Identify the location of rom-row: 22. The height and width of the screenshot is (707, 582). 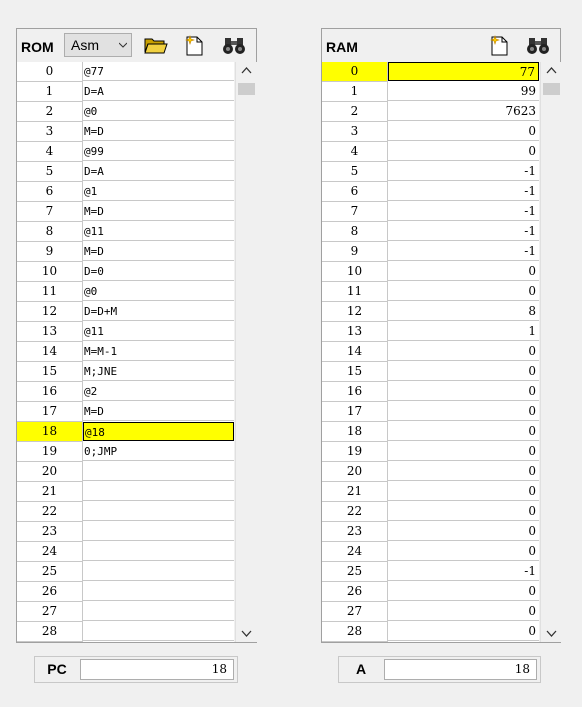
(125, 512).